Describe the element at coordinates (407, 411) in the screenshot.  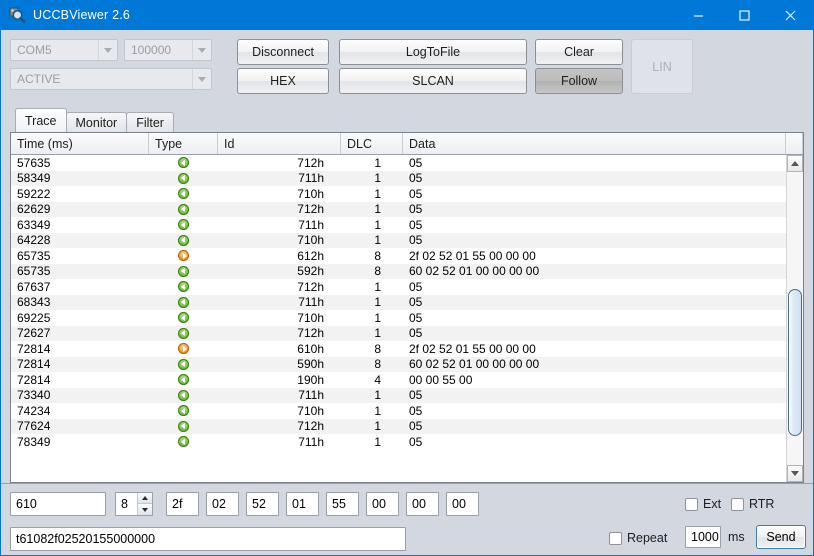
I see `table-row: 74234 710h 1 05` at that location.